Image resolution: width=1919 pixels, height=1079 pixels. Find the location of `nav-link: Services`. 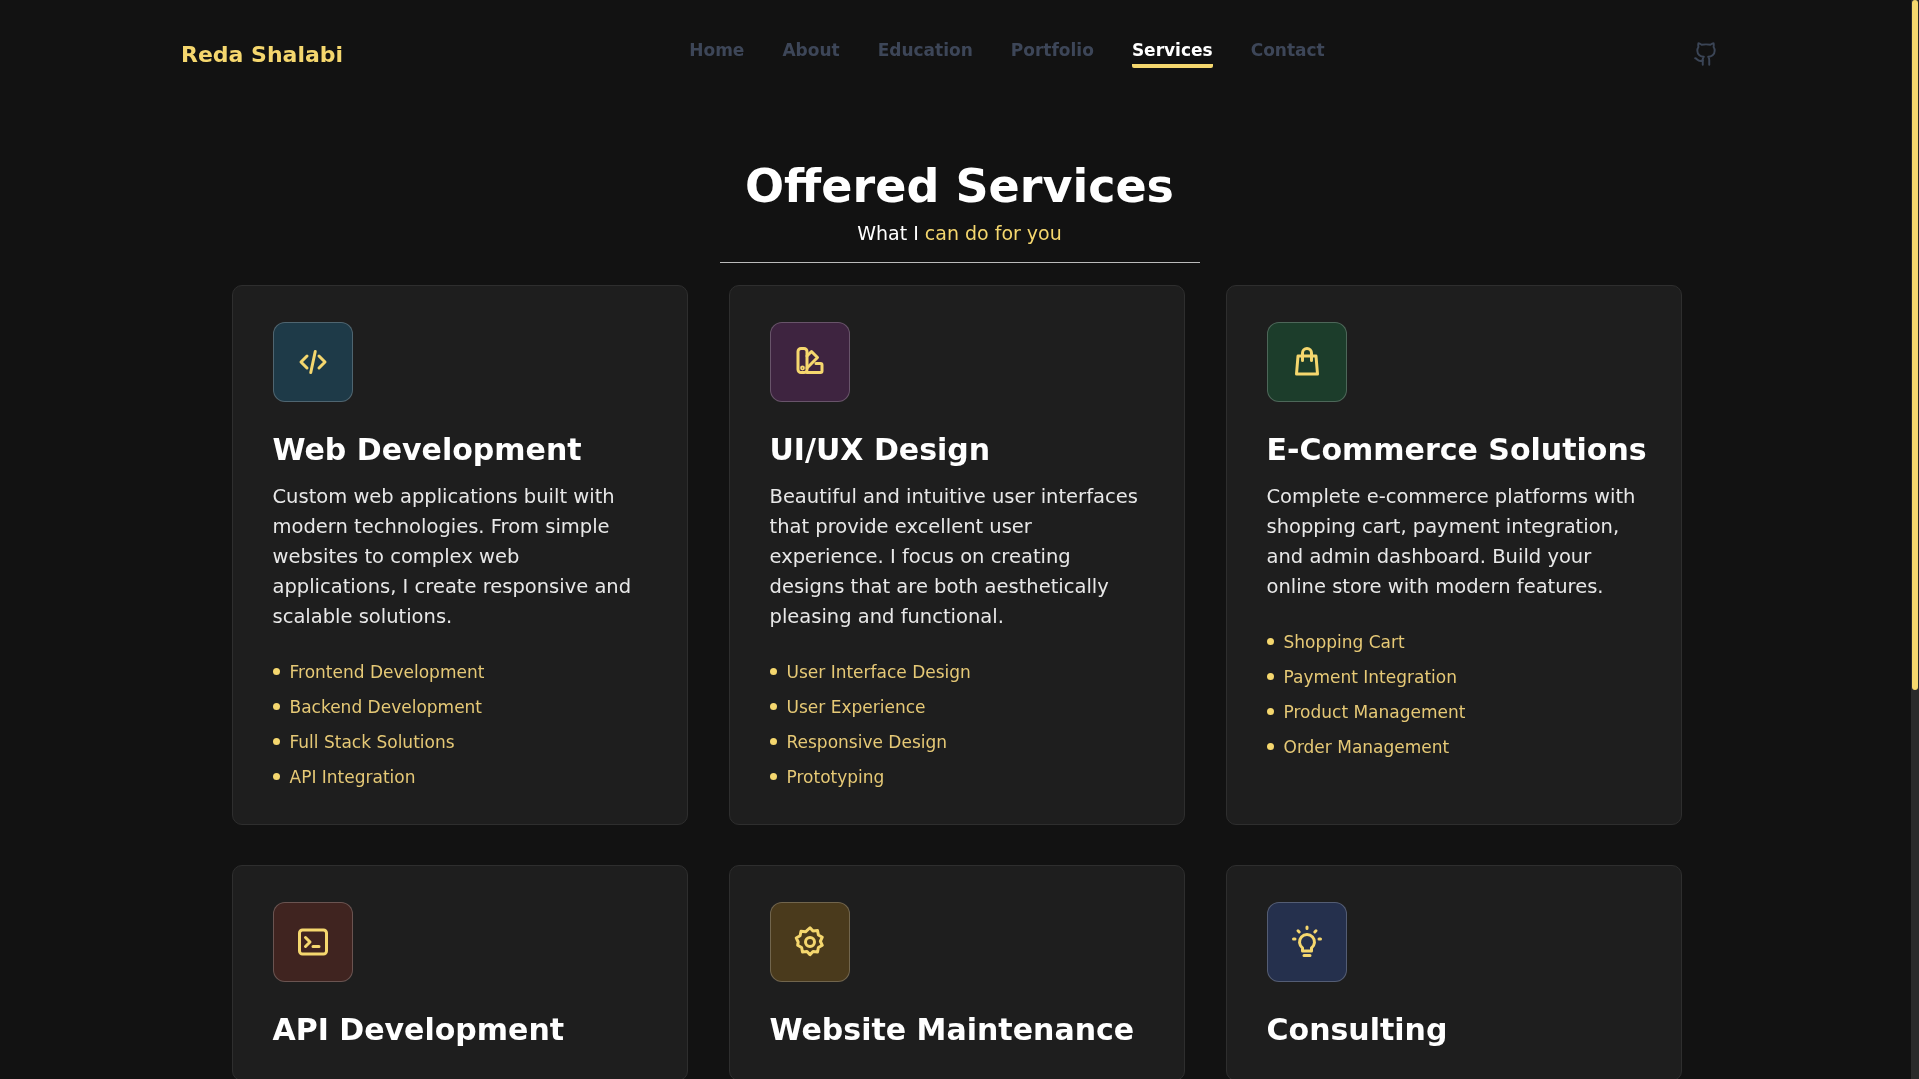

nav-link: Services is located at coordinates (1172, 54).